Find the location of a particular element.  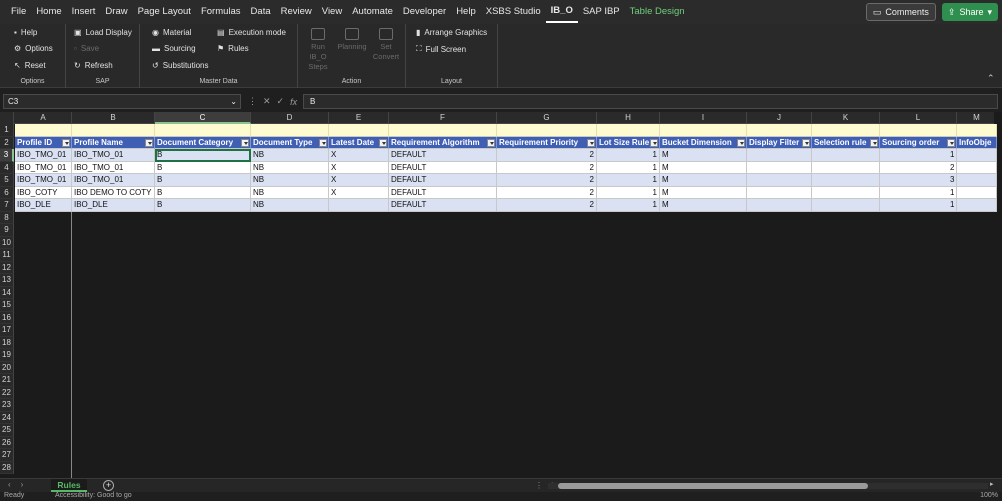

row-header: 25 is located at coordinates (7, 430).